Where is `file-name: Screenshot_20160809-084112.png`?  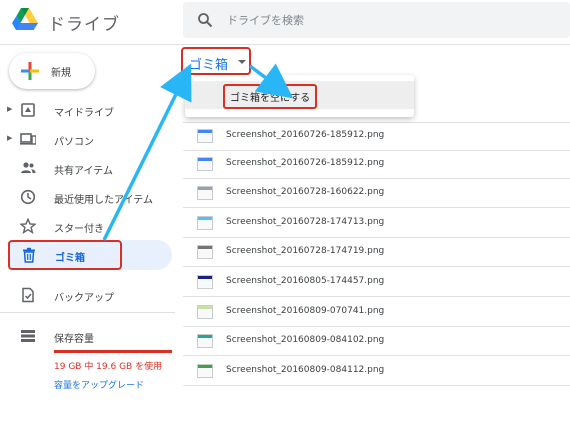
file-name: Screenshot_20160809-084112.png is located at coordinates (305, 370).